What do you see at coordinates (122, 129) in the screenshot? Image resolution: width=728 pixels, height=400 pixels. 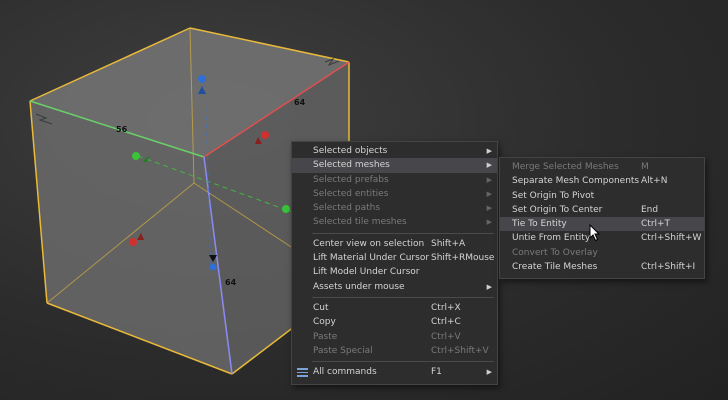 I see `dimension-label-left: 56` at bounding box center [122, 129].